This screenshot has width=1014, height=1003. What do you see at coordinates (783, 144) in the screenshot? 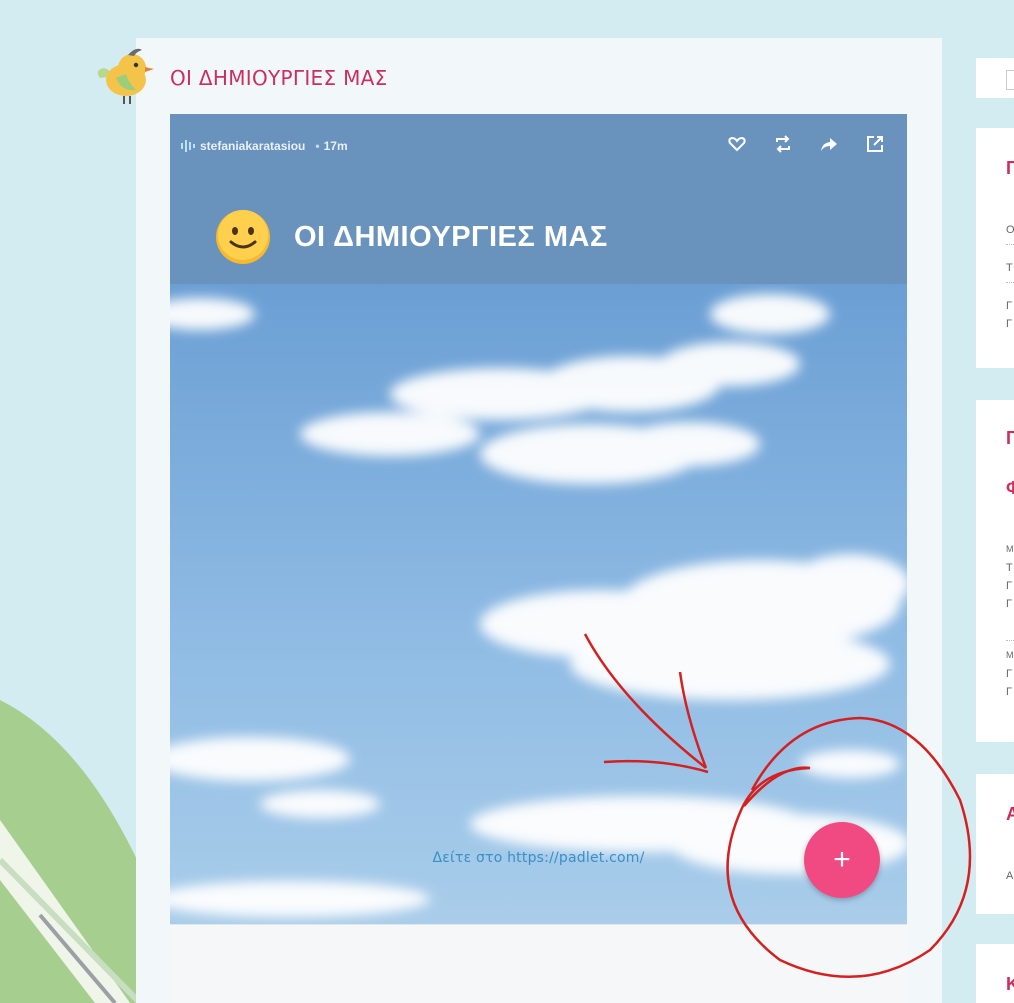
I see `remix-icon` at bounding box center [783, 144].